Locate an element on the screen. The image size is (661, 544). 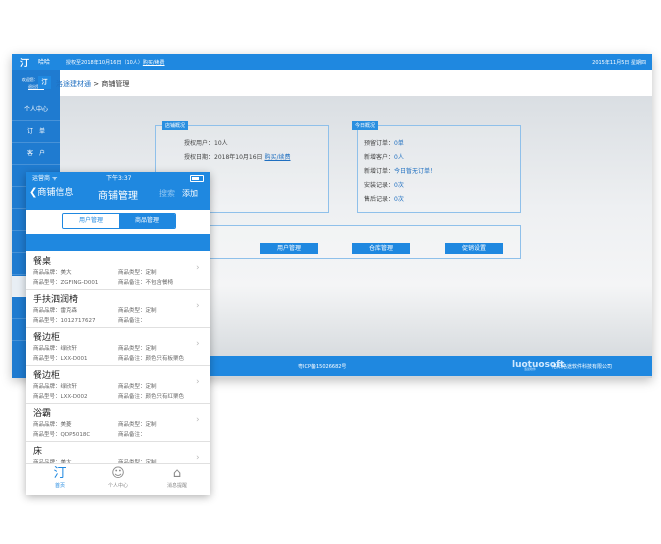
product-name: 床 is located at coordinates (38, 452).